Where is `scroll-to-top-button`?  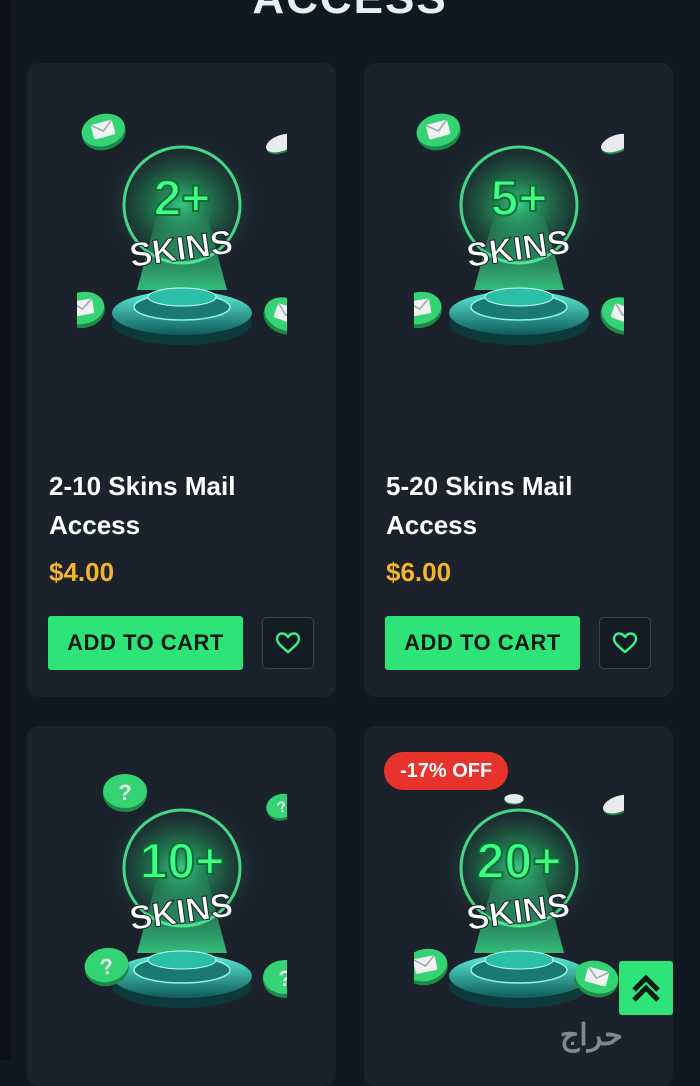 scroll-to-top-button is located at coordinates (646, 988).